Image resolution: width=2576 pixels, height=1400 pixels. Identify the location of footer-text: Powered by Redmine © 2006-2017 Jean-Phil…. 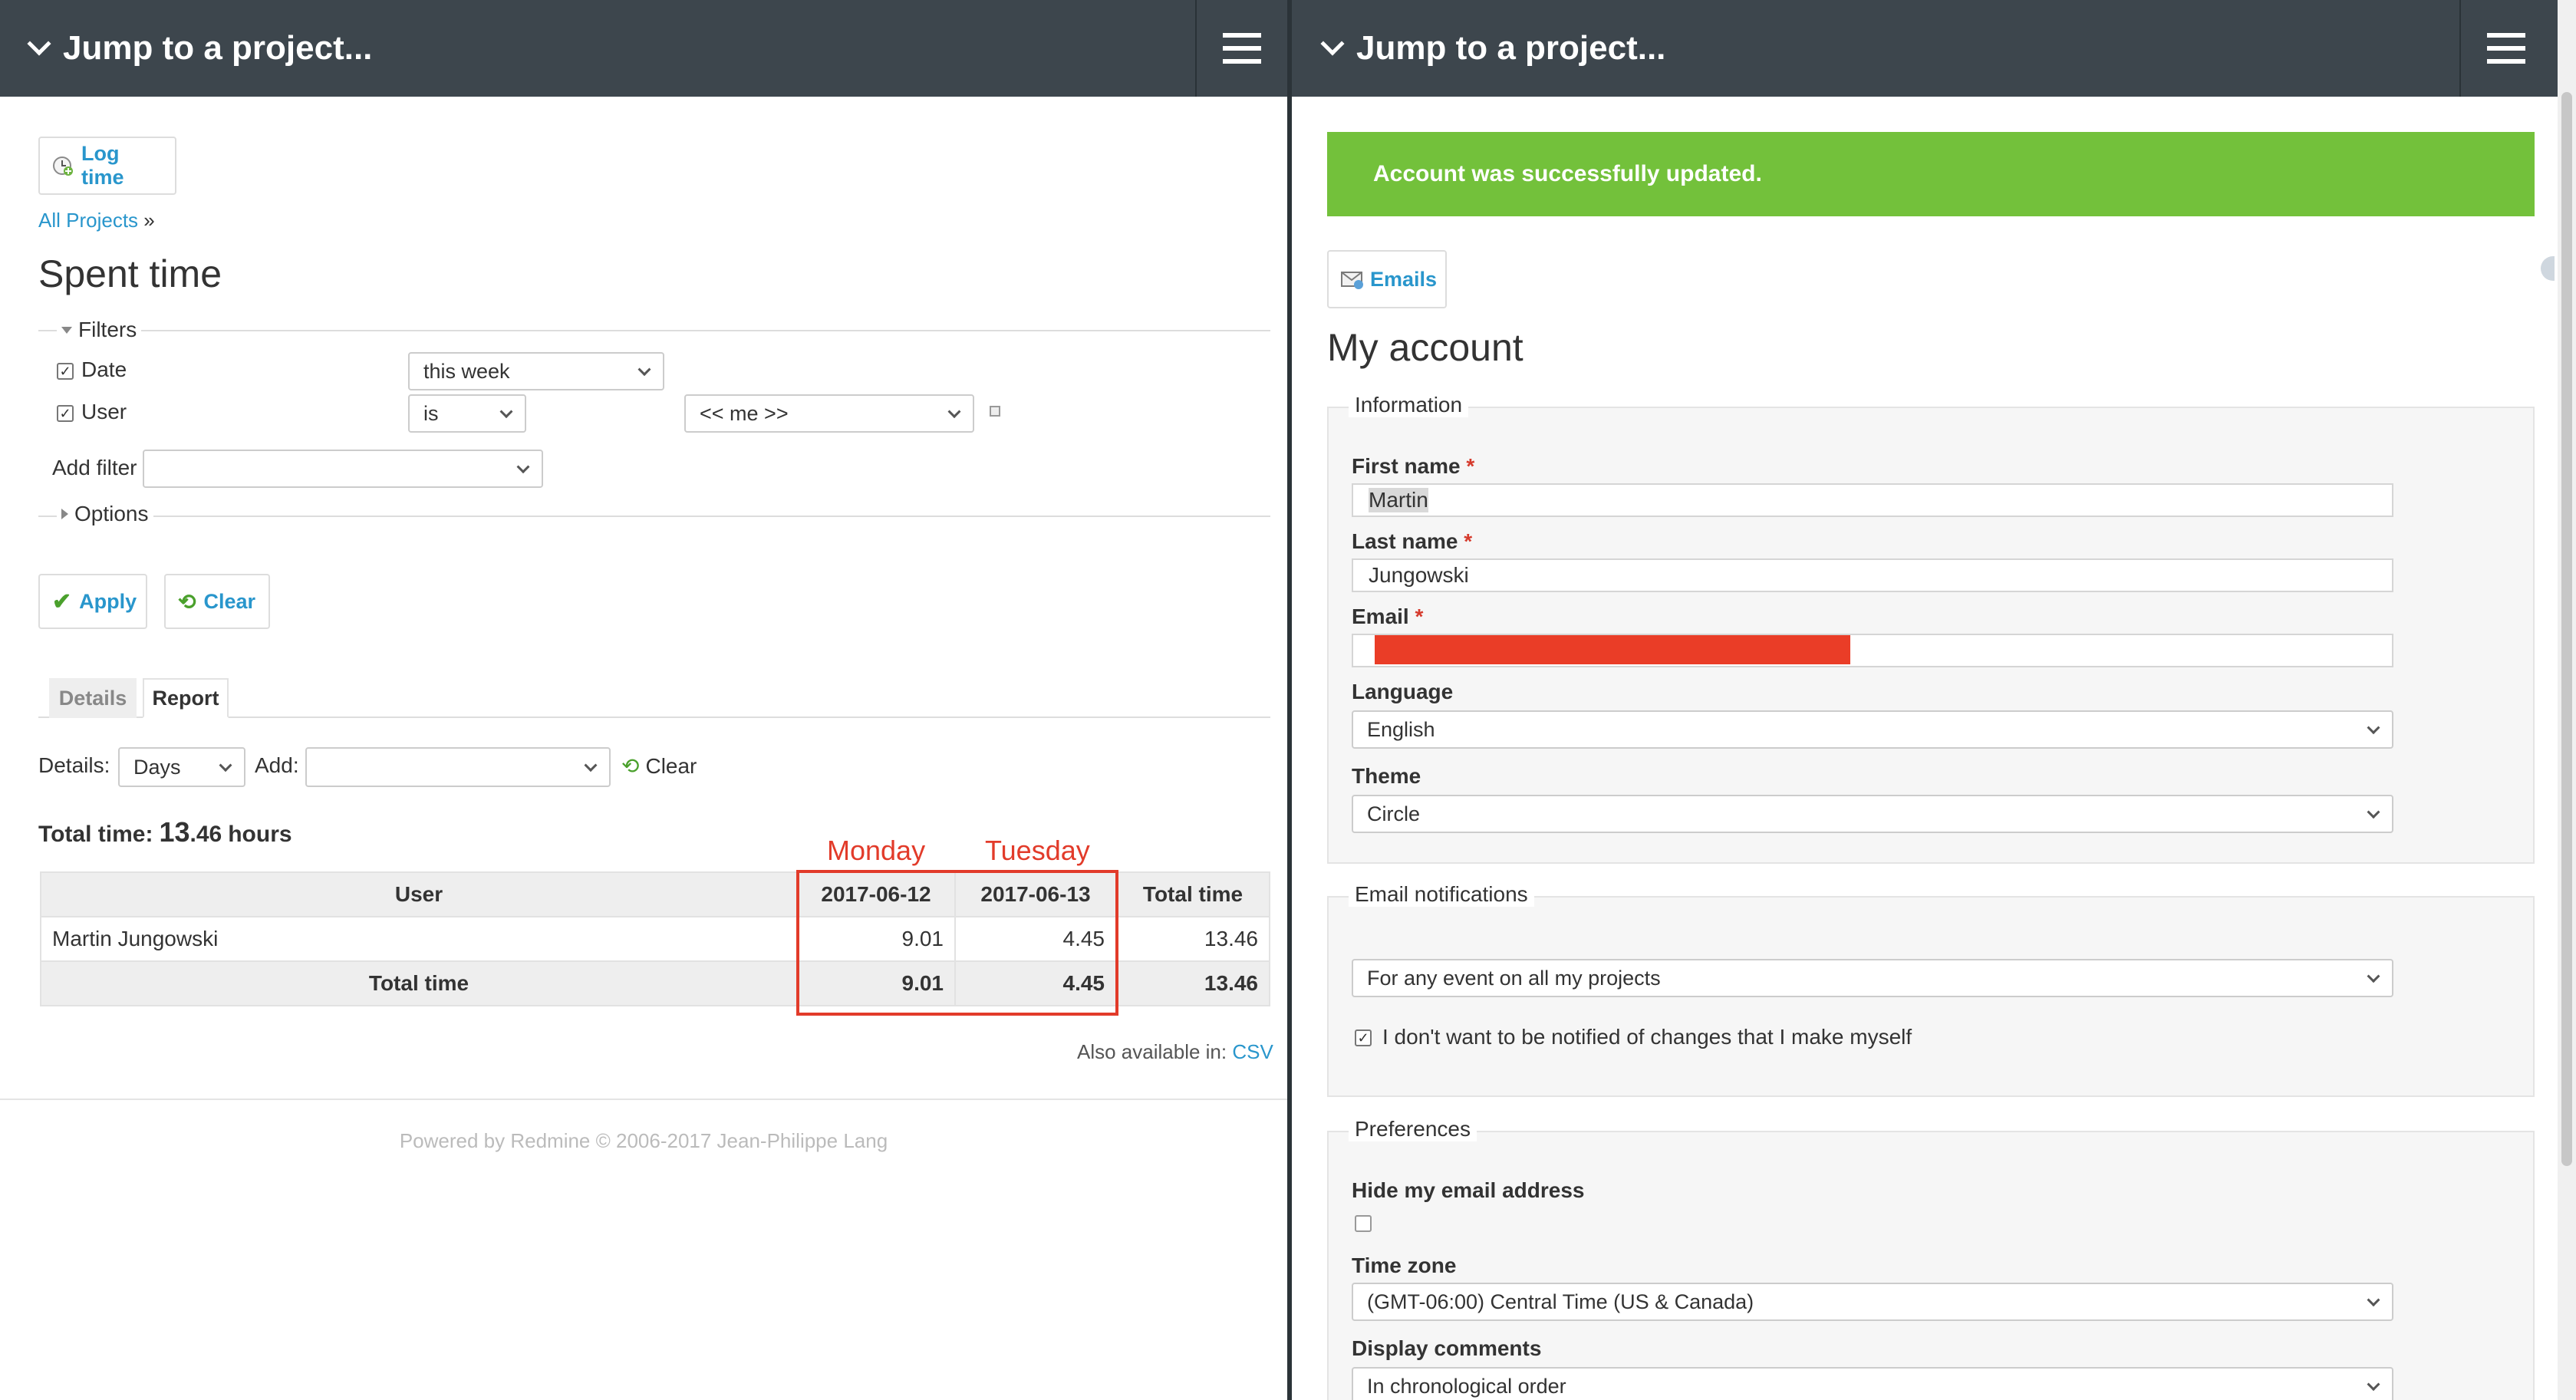
(643, 1140).